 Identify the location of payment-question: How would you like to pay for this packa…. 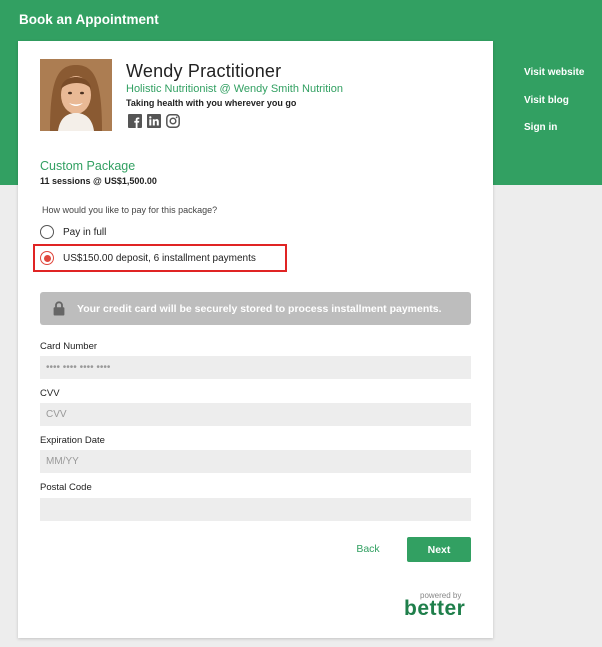
(130, 210).